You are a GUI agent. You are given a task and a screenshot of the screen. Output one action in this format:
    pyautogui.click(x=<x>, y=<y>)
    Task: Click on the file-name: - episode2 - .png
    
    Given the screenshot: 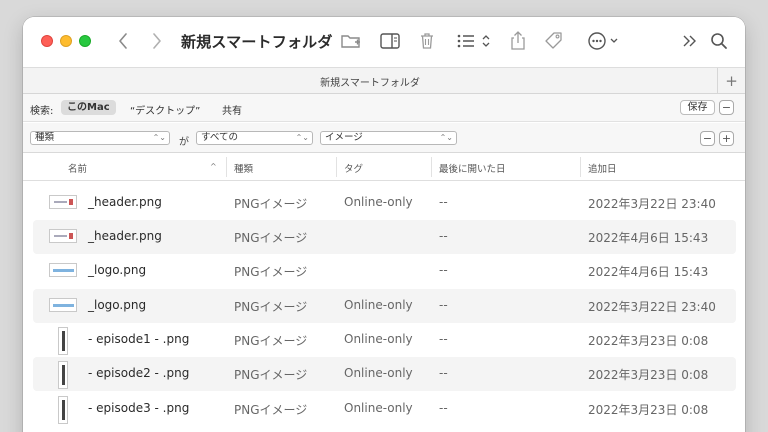 What is the action you would take?
    pyautogui.click(x=139, y=373)
    